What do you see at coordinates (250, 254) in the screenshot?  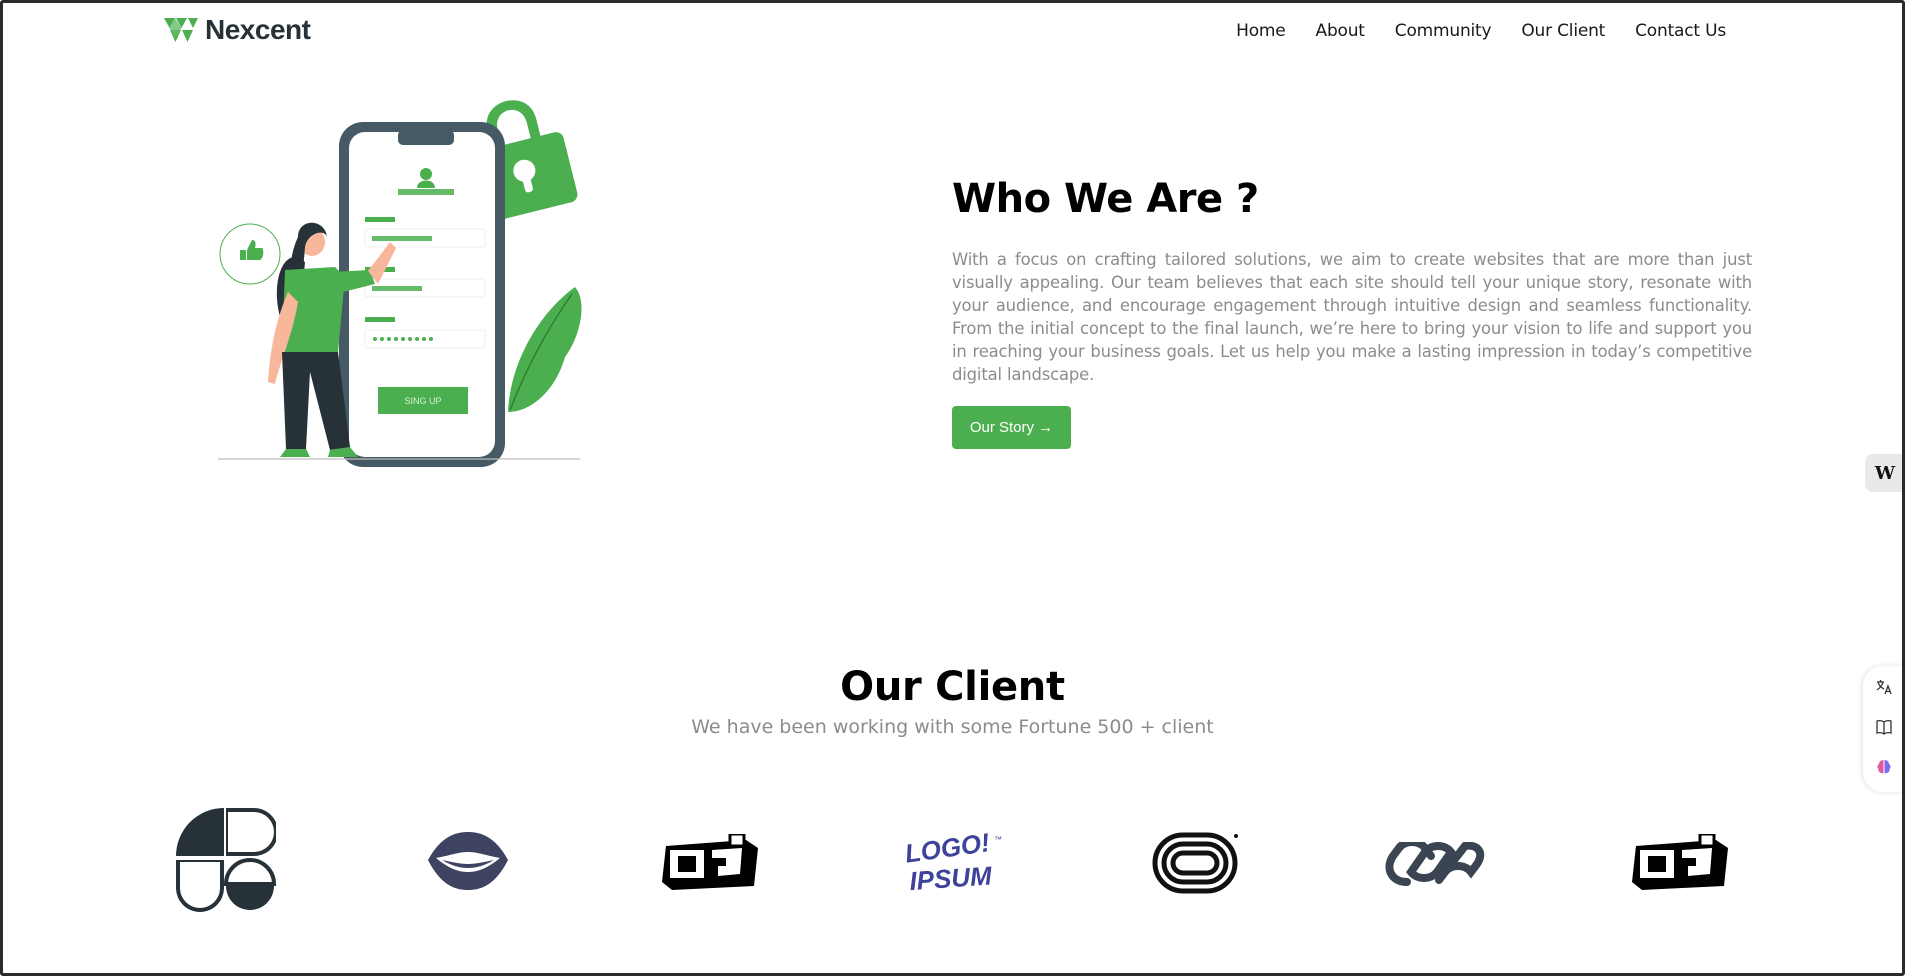 I see `thumbs-up-icon` at bounding box center [250, 254].